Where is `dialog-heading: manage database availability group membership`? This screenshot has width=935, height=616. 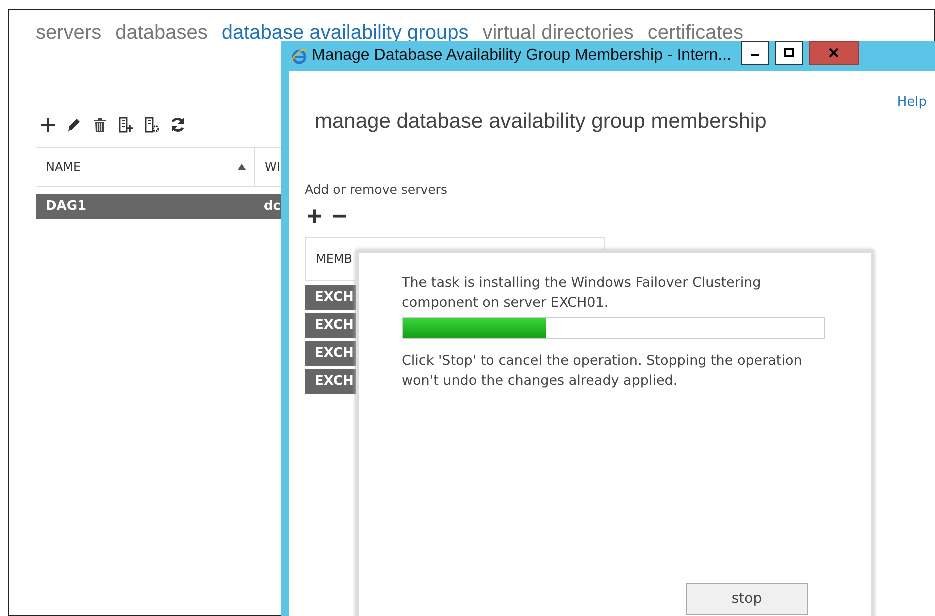 dialog-heading: manage database availability group membership is located at coordinates (541, 122).